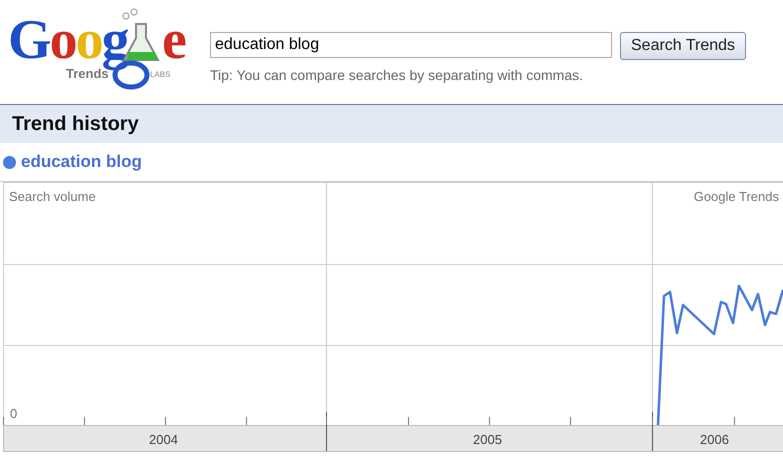 This screenshot has width=783, height=462. I want to click on year-label: 2004, so click(163, 439).